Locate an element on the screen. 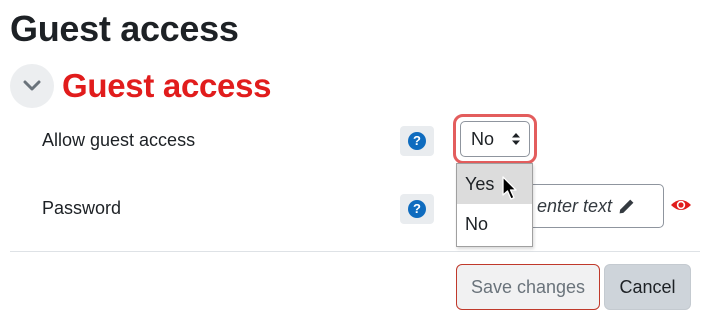  chevron-down-icon is located at coordinates (32, 85).